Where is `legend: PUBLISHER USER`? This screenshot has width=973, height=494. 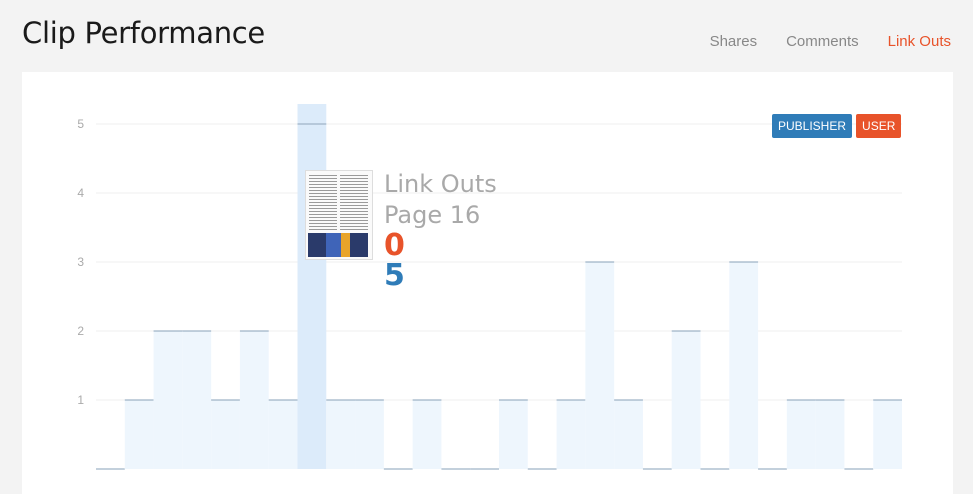 legend: PUBLISHER USER is located at coordinates (837, 126).